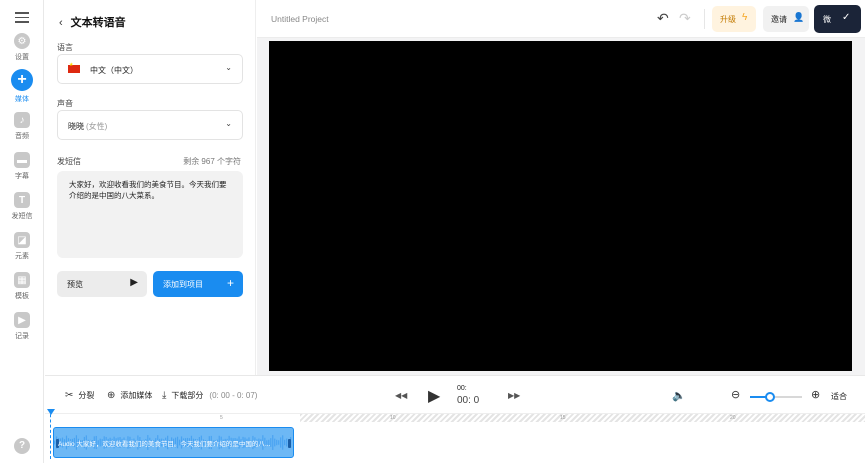  Describe the element at coordinates (679, 395) in the screenshot. I see `volume-icon: 🔈` at that location.